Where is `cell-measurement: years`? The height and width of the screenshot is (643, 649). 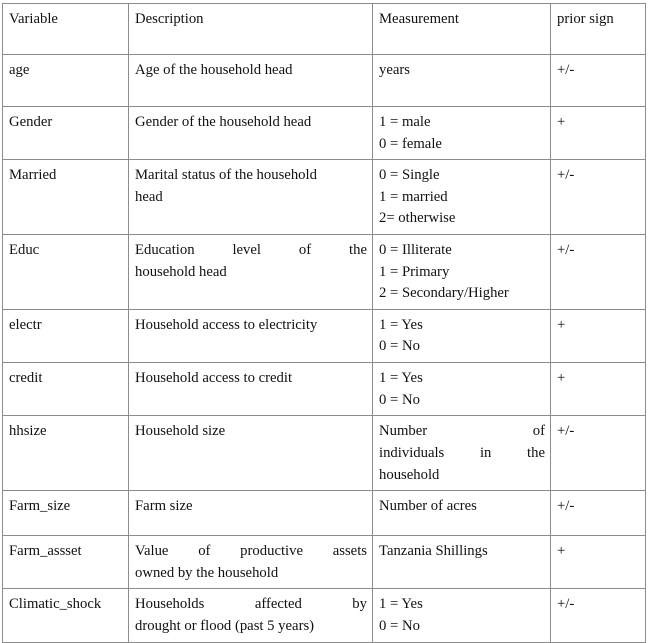 cell-measurement: years is located at coordinates (461, 80).